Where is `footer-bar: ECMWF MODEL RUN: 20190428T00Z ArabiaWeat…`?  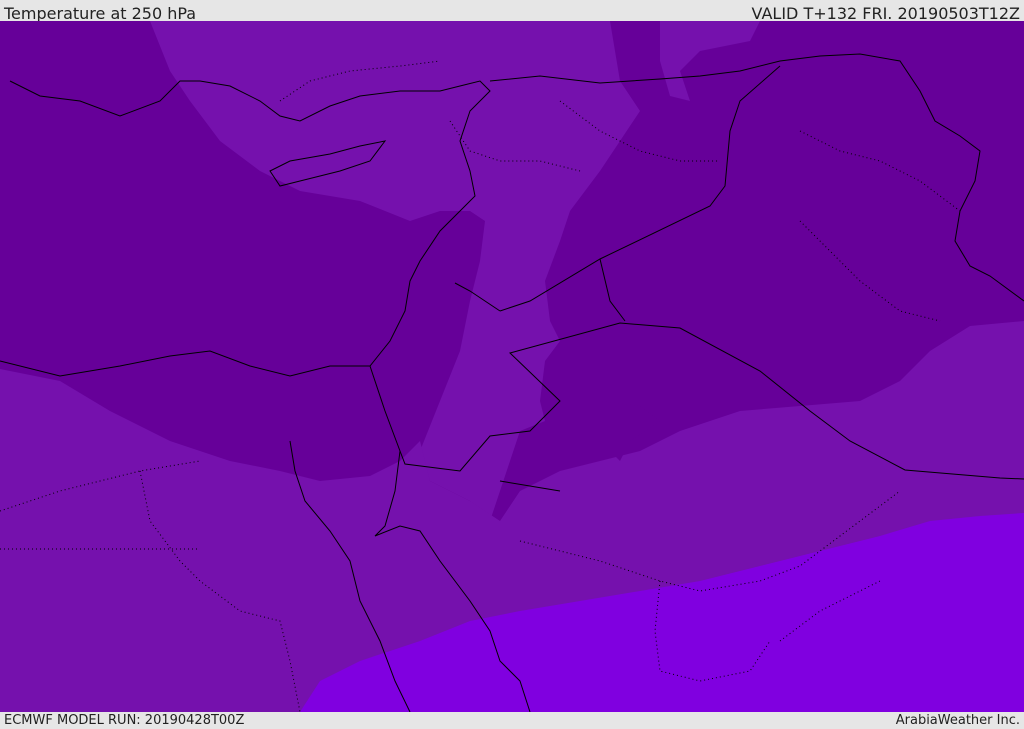
footer-bar: ECMWF MODEL RUN: 20190428T00Z ArabiaWeat… is located at coordinates (512, 720).